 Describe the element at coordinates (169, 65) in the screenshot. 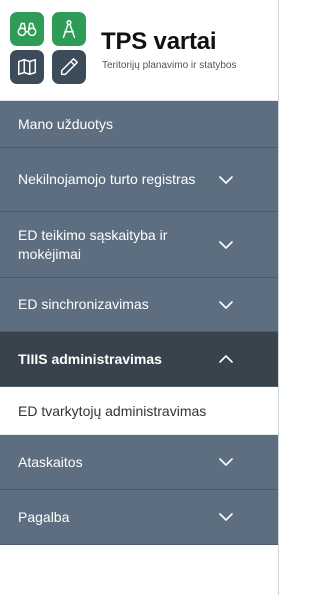

I see `app-subtitle: Teritorijų planavimo ir statybos` at that location.